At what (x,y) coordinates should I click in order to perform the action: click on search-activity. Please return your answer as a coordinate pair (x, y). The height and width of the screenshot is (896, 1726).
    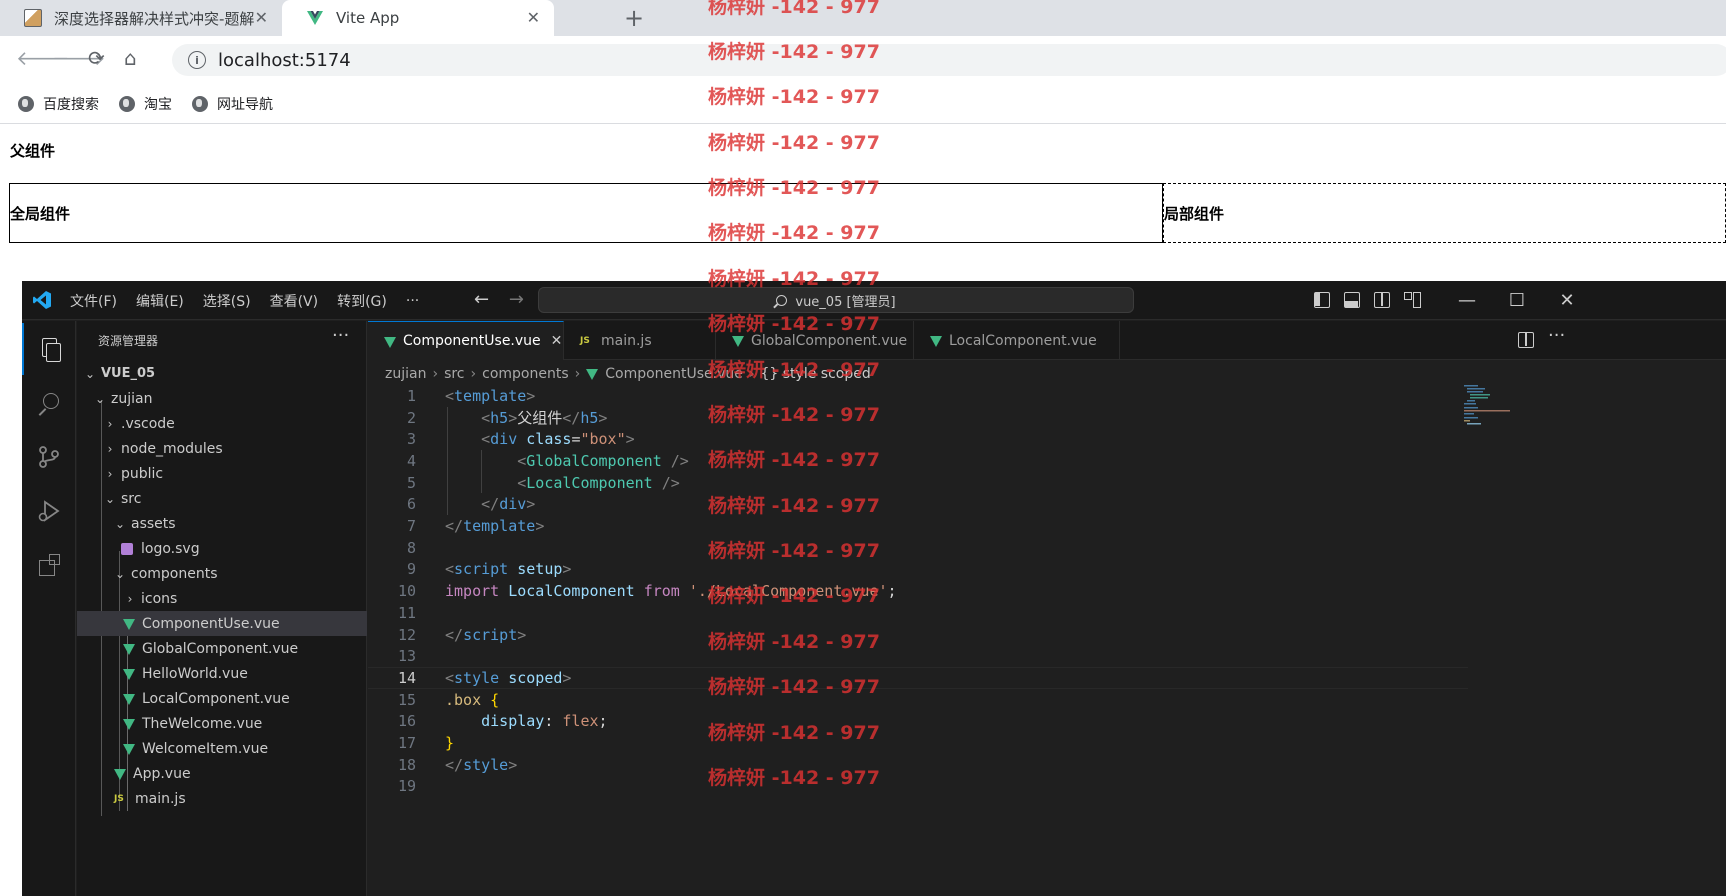
    Looking at the image, I should click on (49, 403).